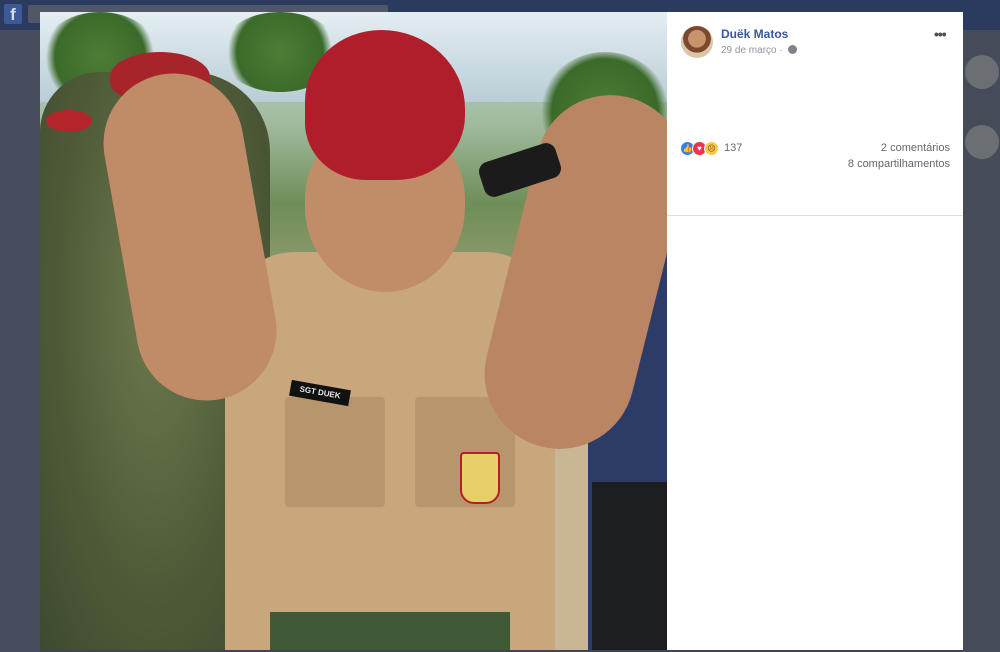 This screenshot has height=652, width=1000. I want to click on post-date-line: 29 de março ·, so click(759, 50).